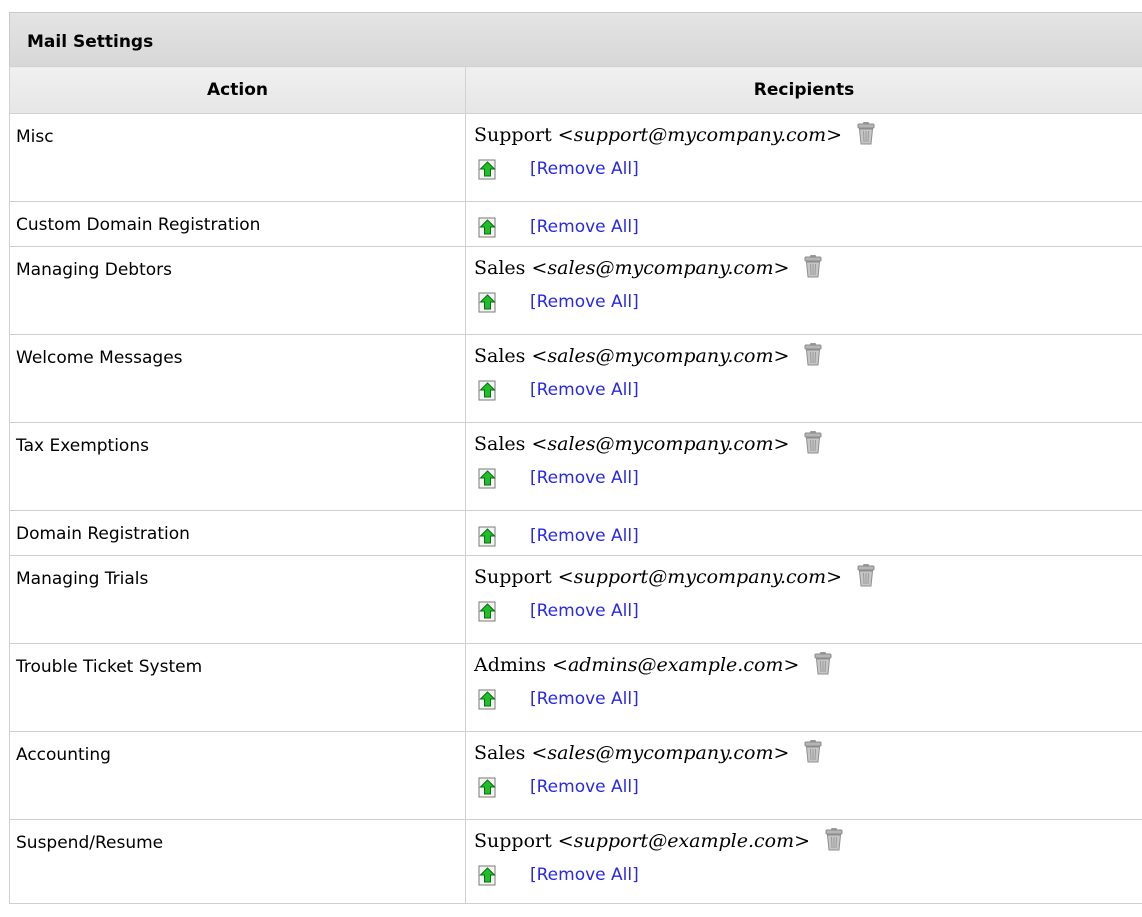 The width and height of the screenshot is (1142, 917). Describe the element at coordinates (803, 90) in the screenshot. I see `column-header-recipients: Recipients` at that location.